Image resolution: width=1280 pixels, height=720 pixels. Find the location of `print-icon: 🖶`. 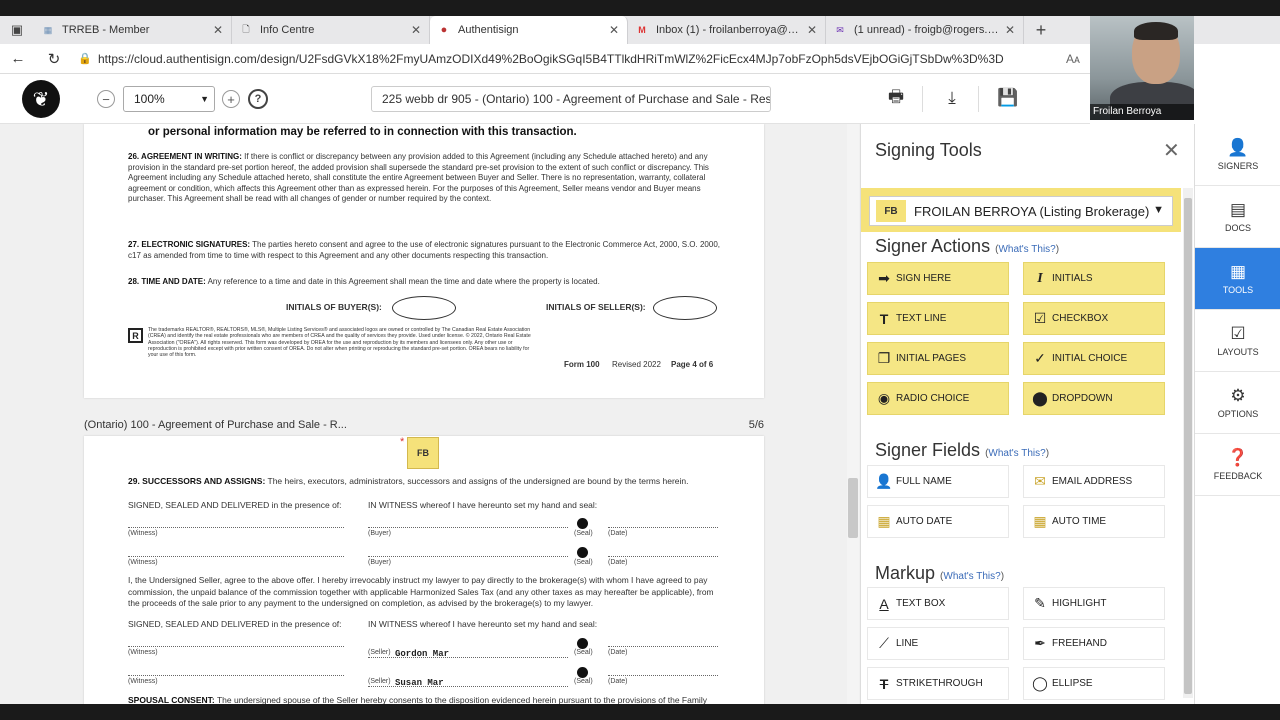

print-icon: 🖶 is located at coordinates (896, 98).